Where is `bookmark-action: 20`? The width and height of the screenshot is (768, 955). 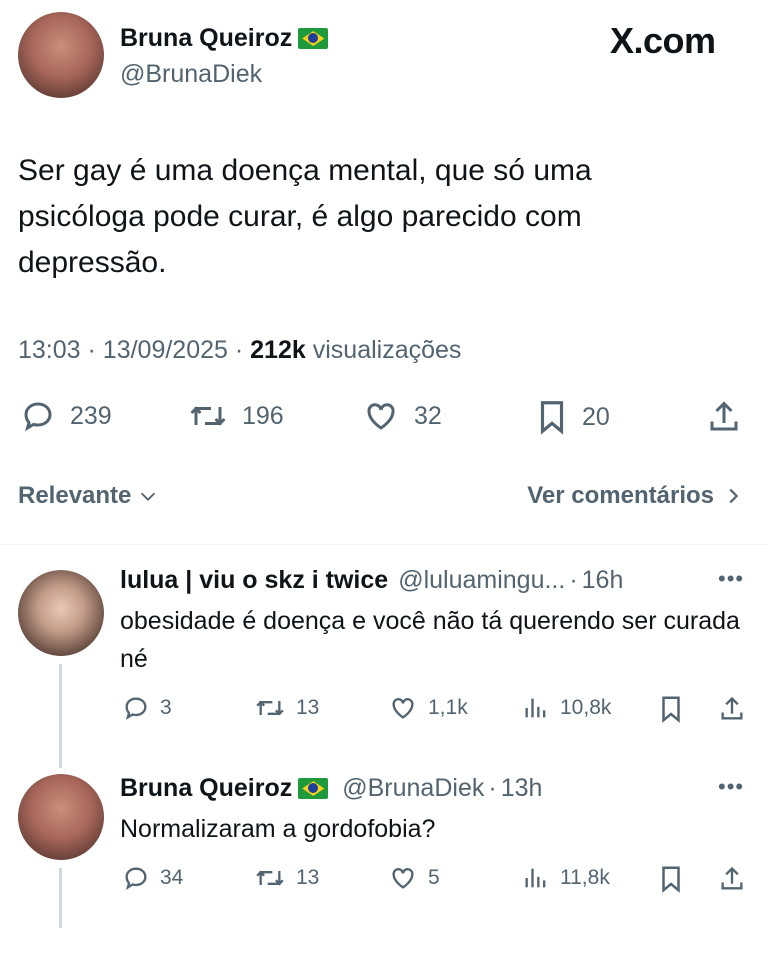 bookmark-action: 20 is located at coordinates (573, 417).